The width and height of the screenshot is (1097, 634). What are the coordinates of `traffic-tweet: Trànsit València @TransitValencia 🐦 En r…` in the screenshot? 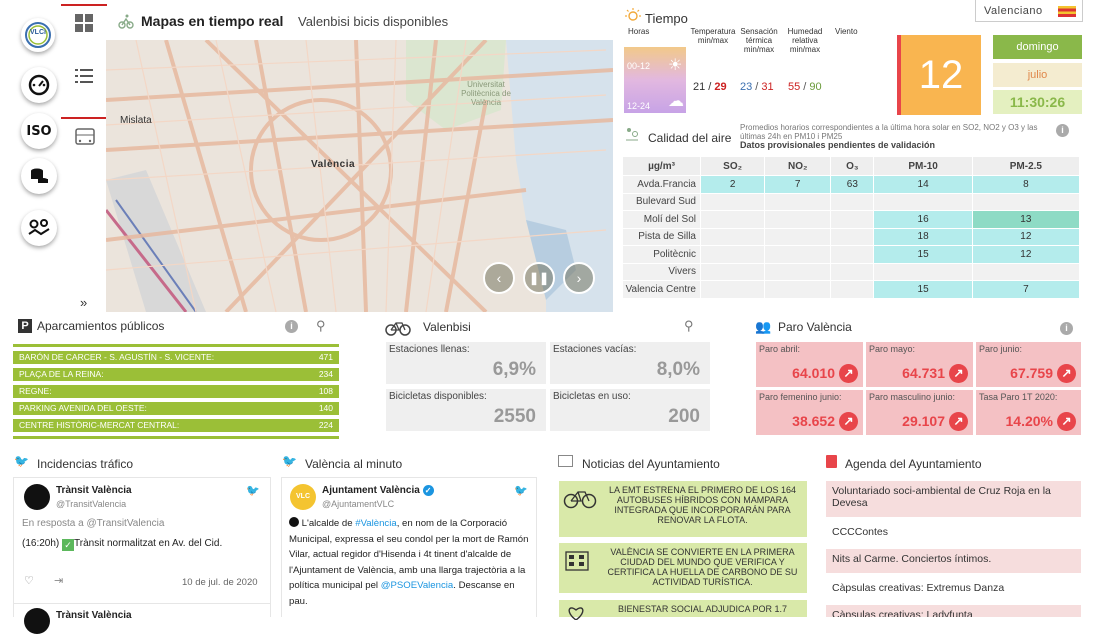 It's located at (142, 555).